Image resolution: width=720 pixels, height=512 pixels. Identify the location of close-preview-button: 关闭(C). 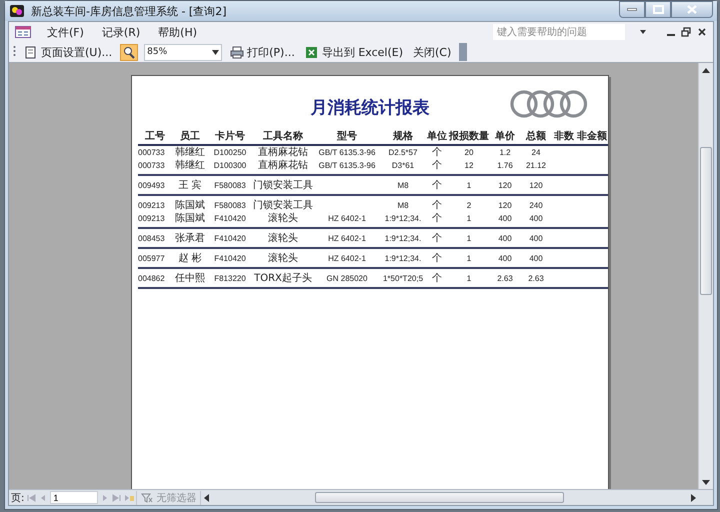
(432, 52).